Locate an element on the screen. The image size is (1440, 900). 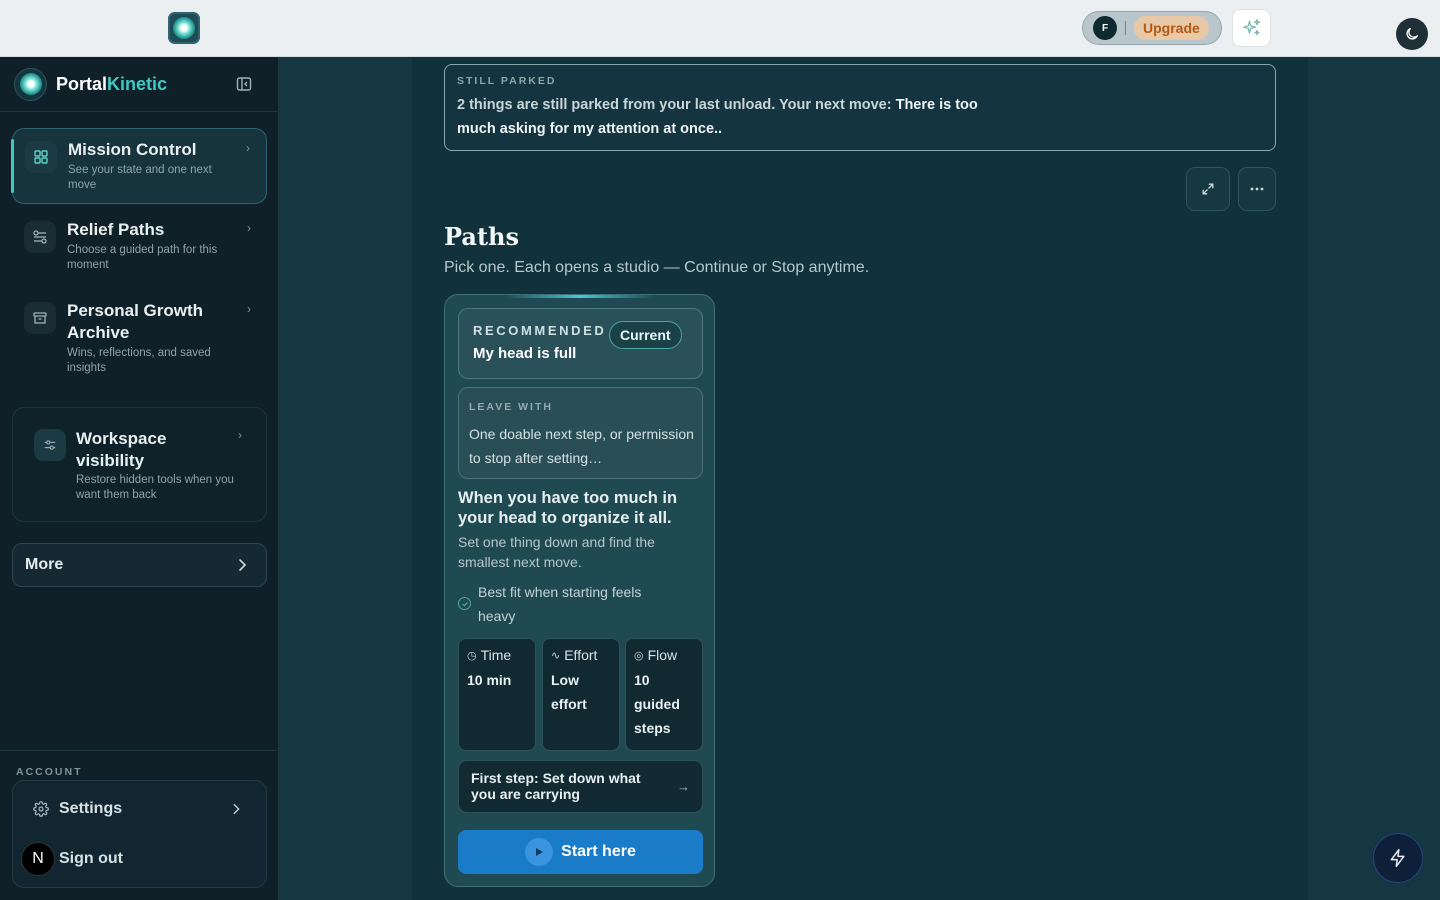
status-badge: Current is located at coordinates (645, 335).